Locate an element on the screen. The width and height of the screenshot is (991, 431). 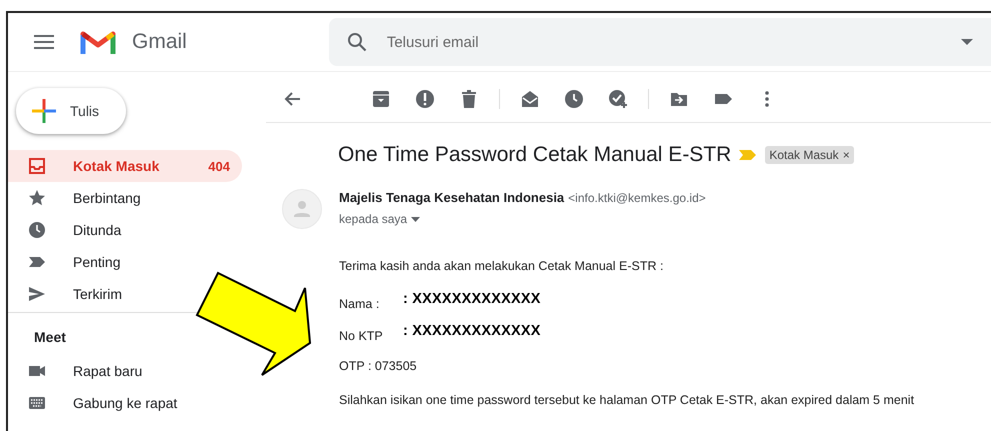
sidebar-item: Penting is located at coordinates (70, 262).